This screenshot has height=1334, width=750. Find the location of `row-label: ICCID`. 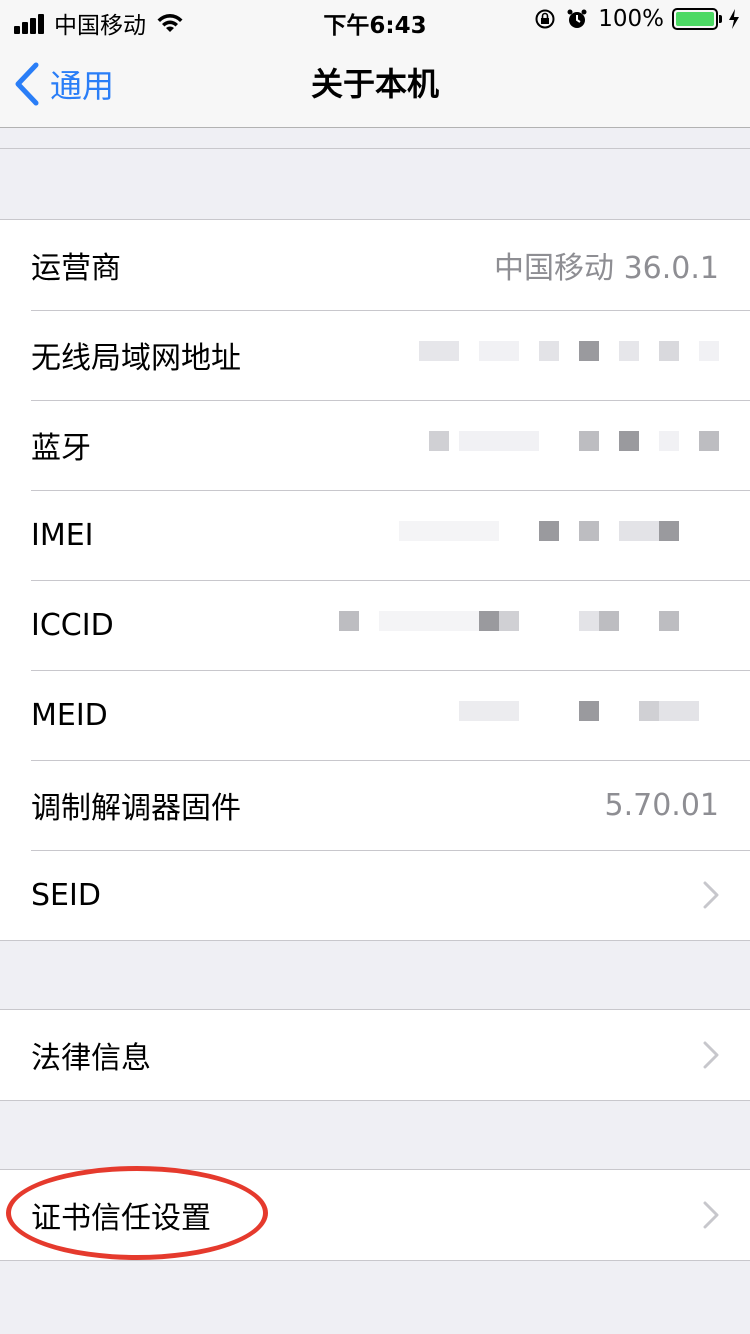

row-label: ICCID is located at coordinates (72, 625).